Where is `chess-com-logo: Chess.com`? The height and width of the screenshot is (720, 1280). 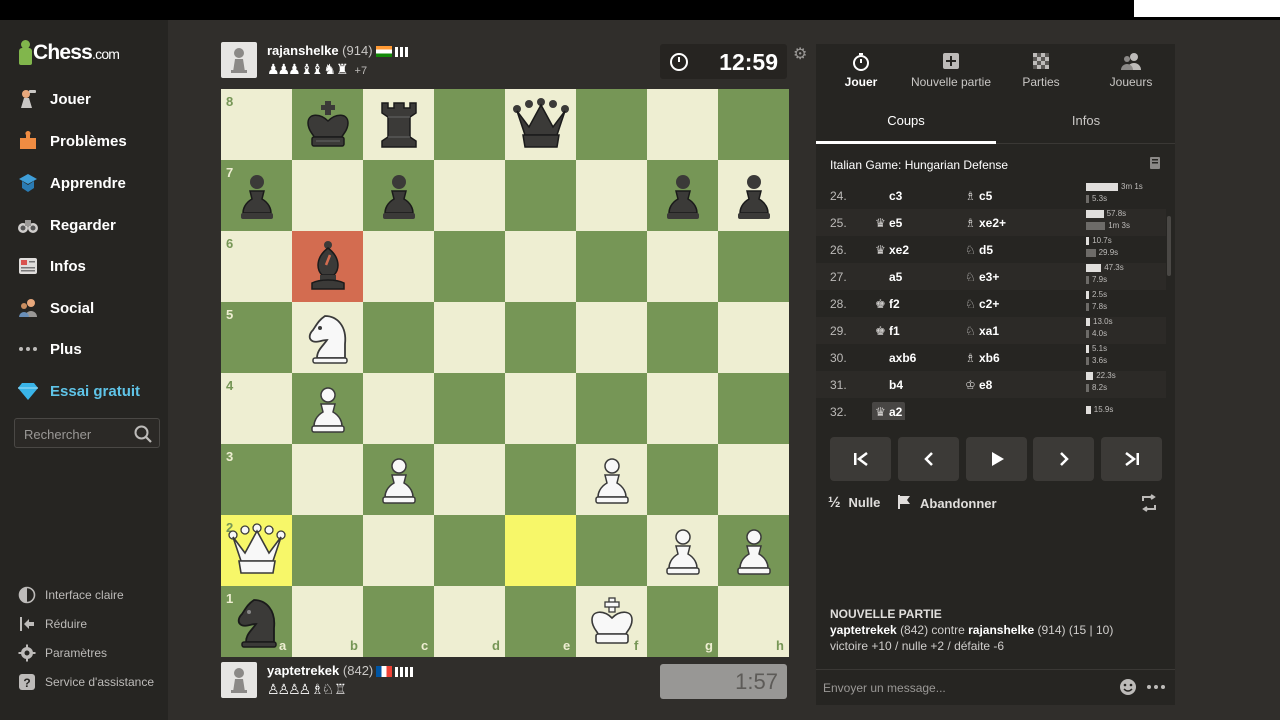
chess-com-logo: Chess.com is located at coordinates (69, 53).